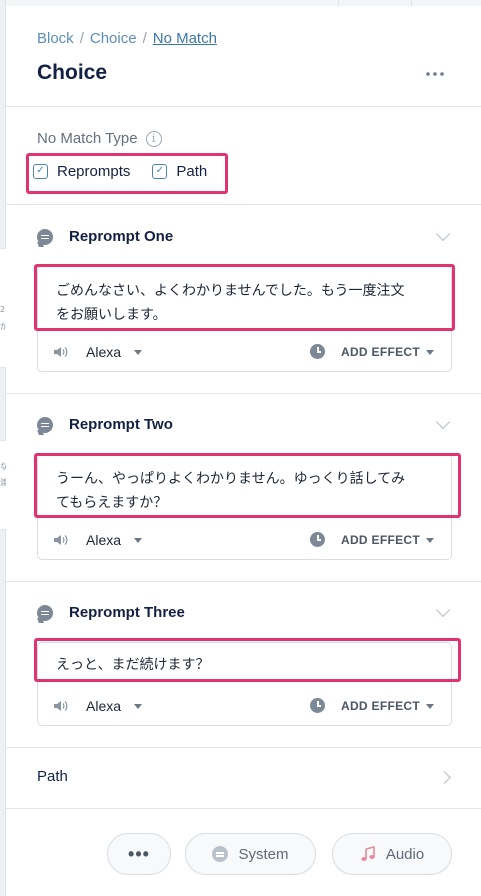 The width and height of the screenshot is (481, 896). I want to click on more-options-button, so click(435, 74).